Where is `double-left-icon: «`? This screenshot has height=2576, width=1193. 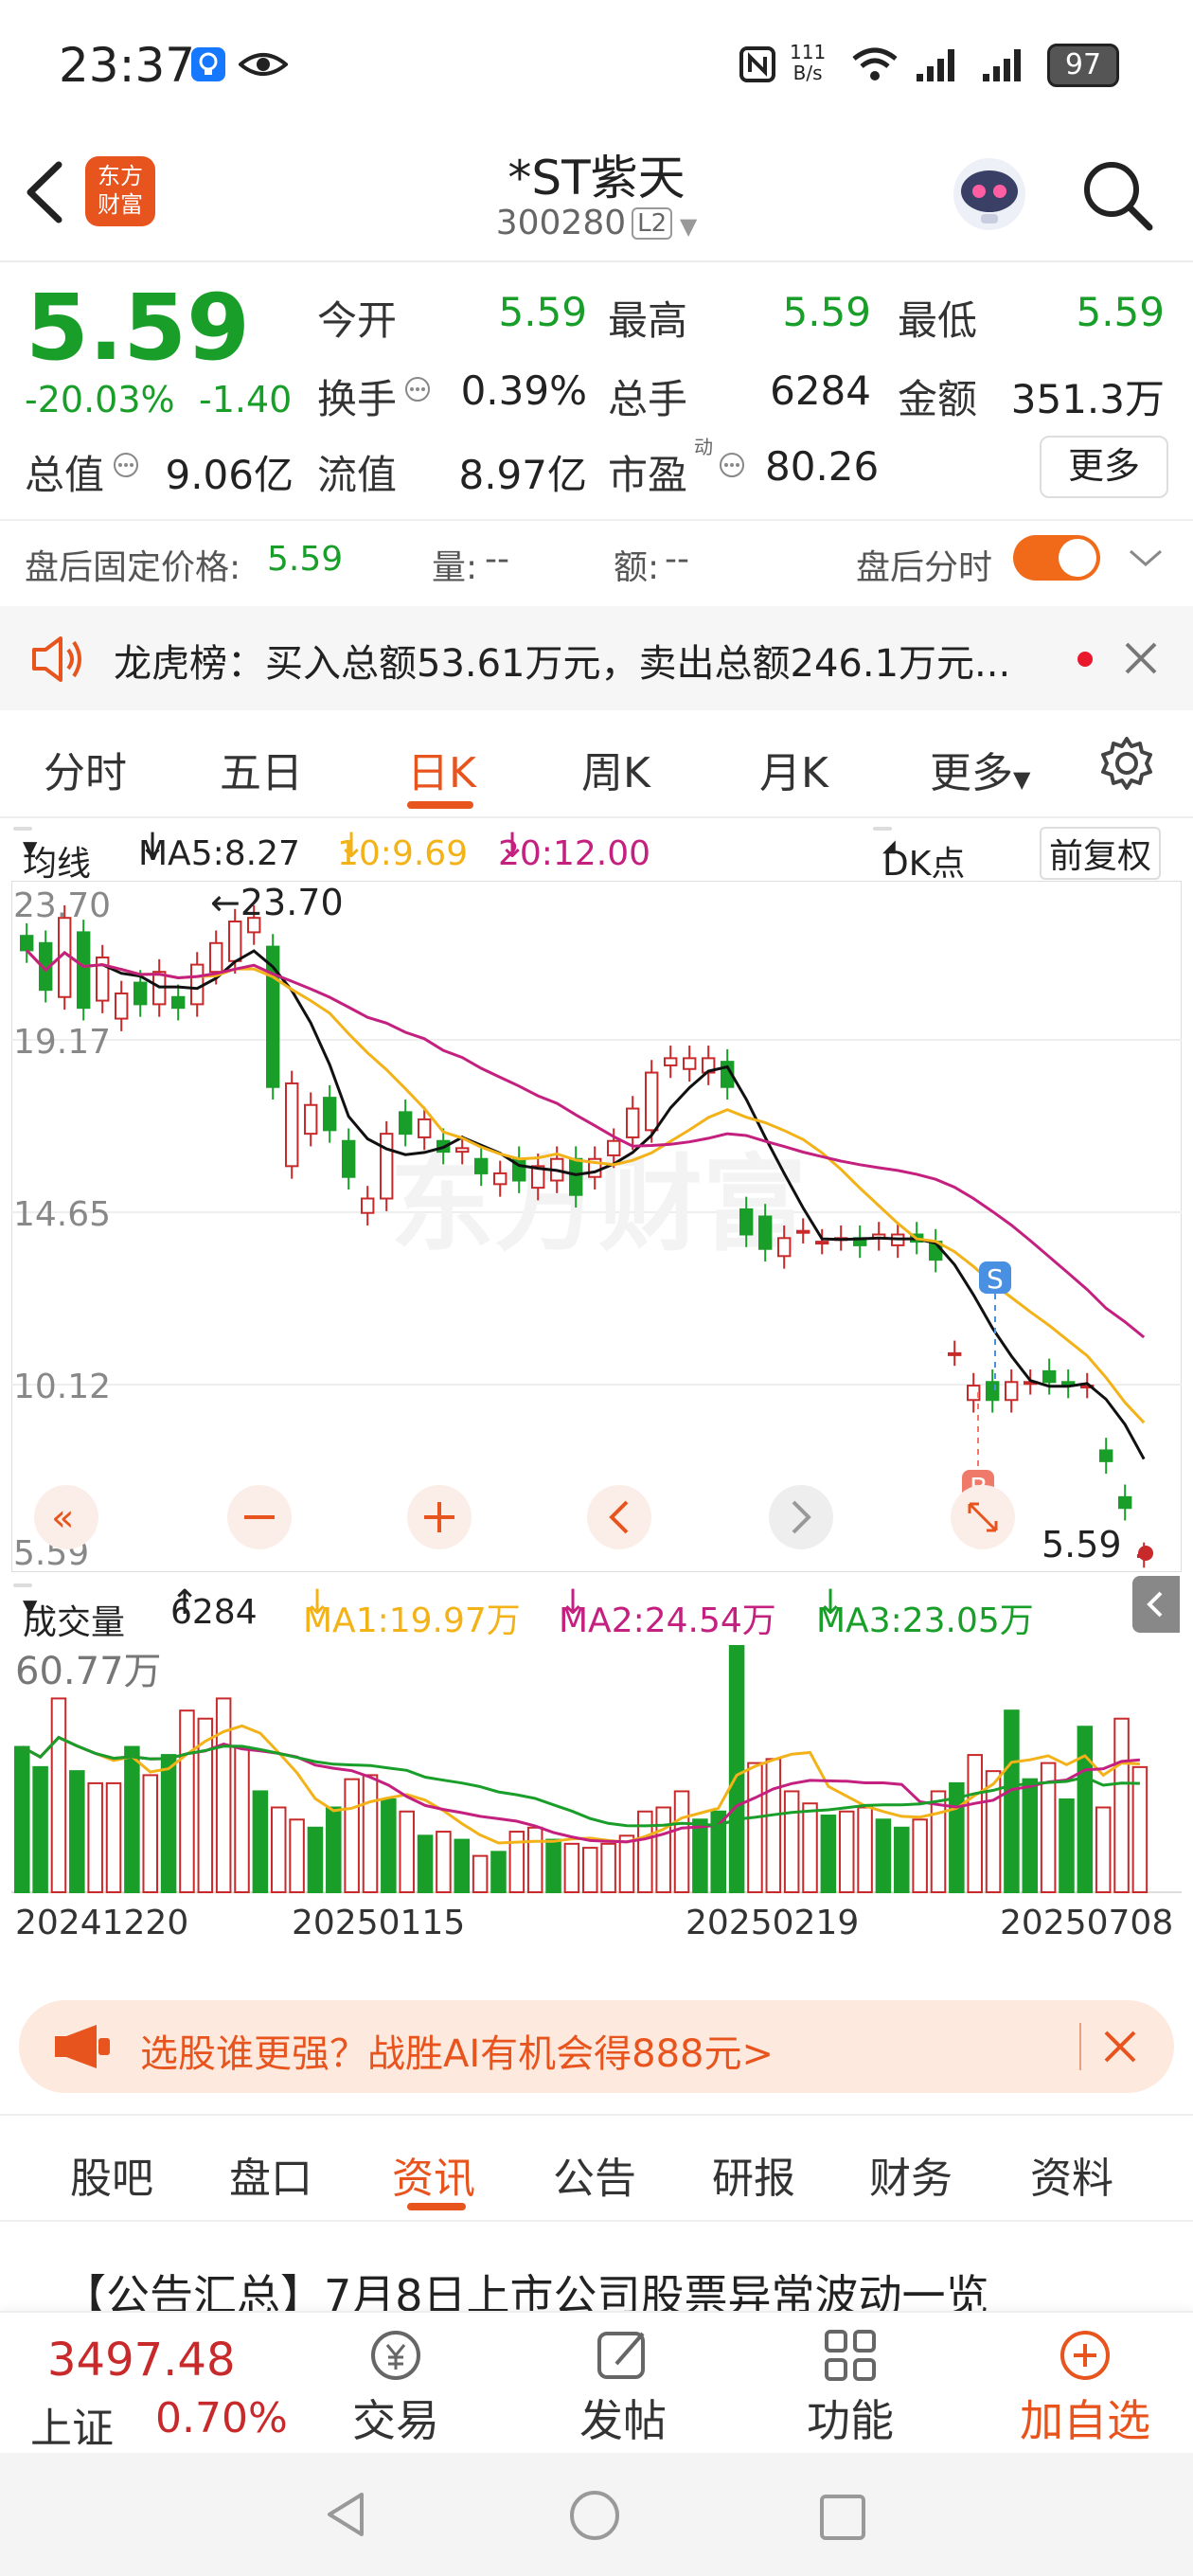 double-left-icon: « is located at coordinates (62, 1518).